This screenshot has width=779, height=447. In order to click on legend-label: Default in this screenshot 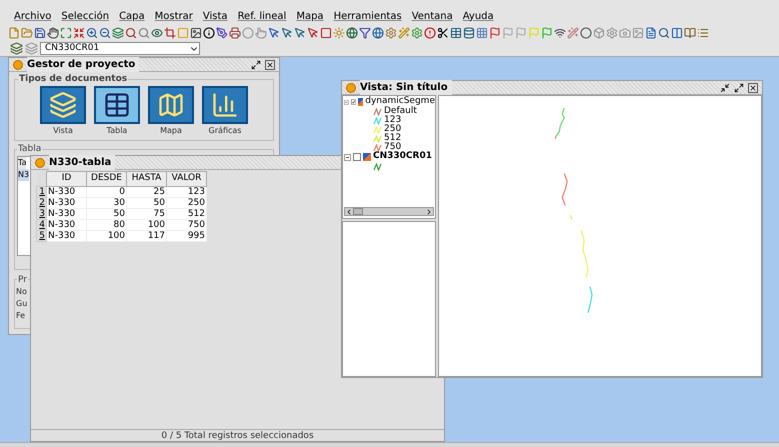, I will do `click(400, 110)`.